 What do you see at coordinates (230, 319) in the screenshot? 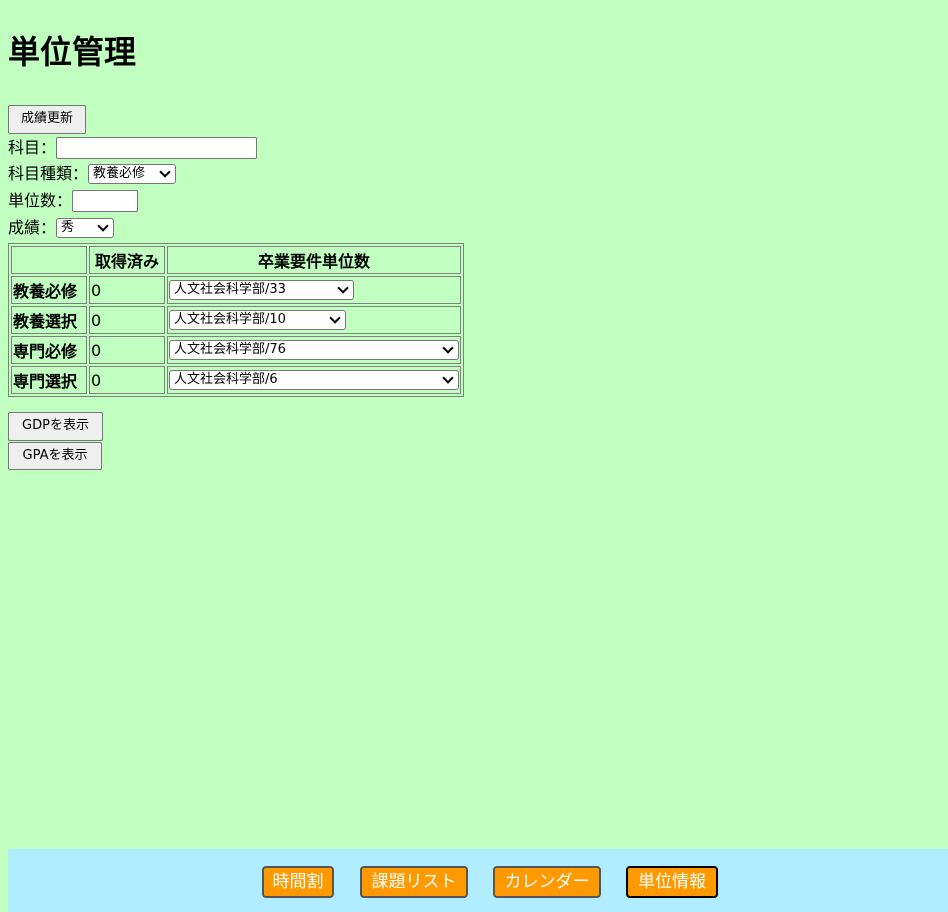
I see `requirement-value: 人文社会科学部/10` at bounding box center [230, 319].